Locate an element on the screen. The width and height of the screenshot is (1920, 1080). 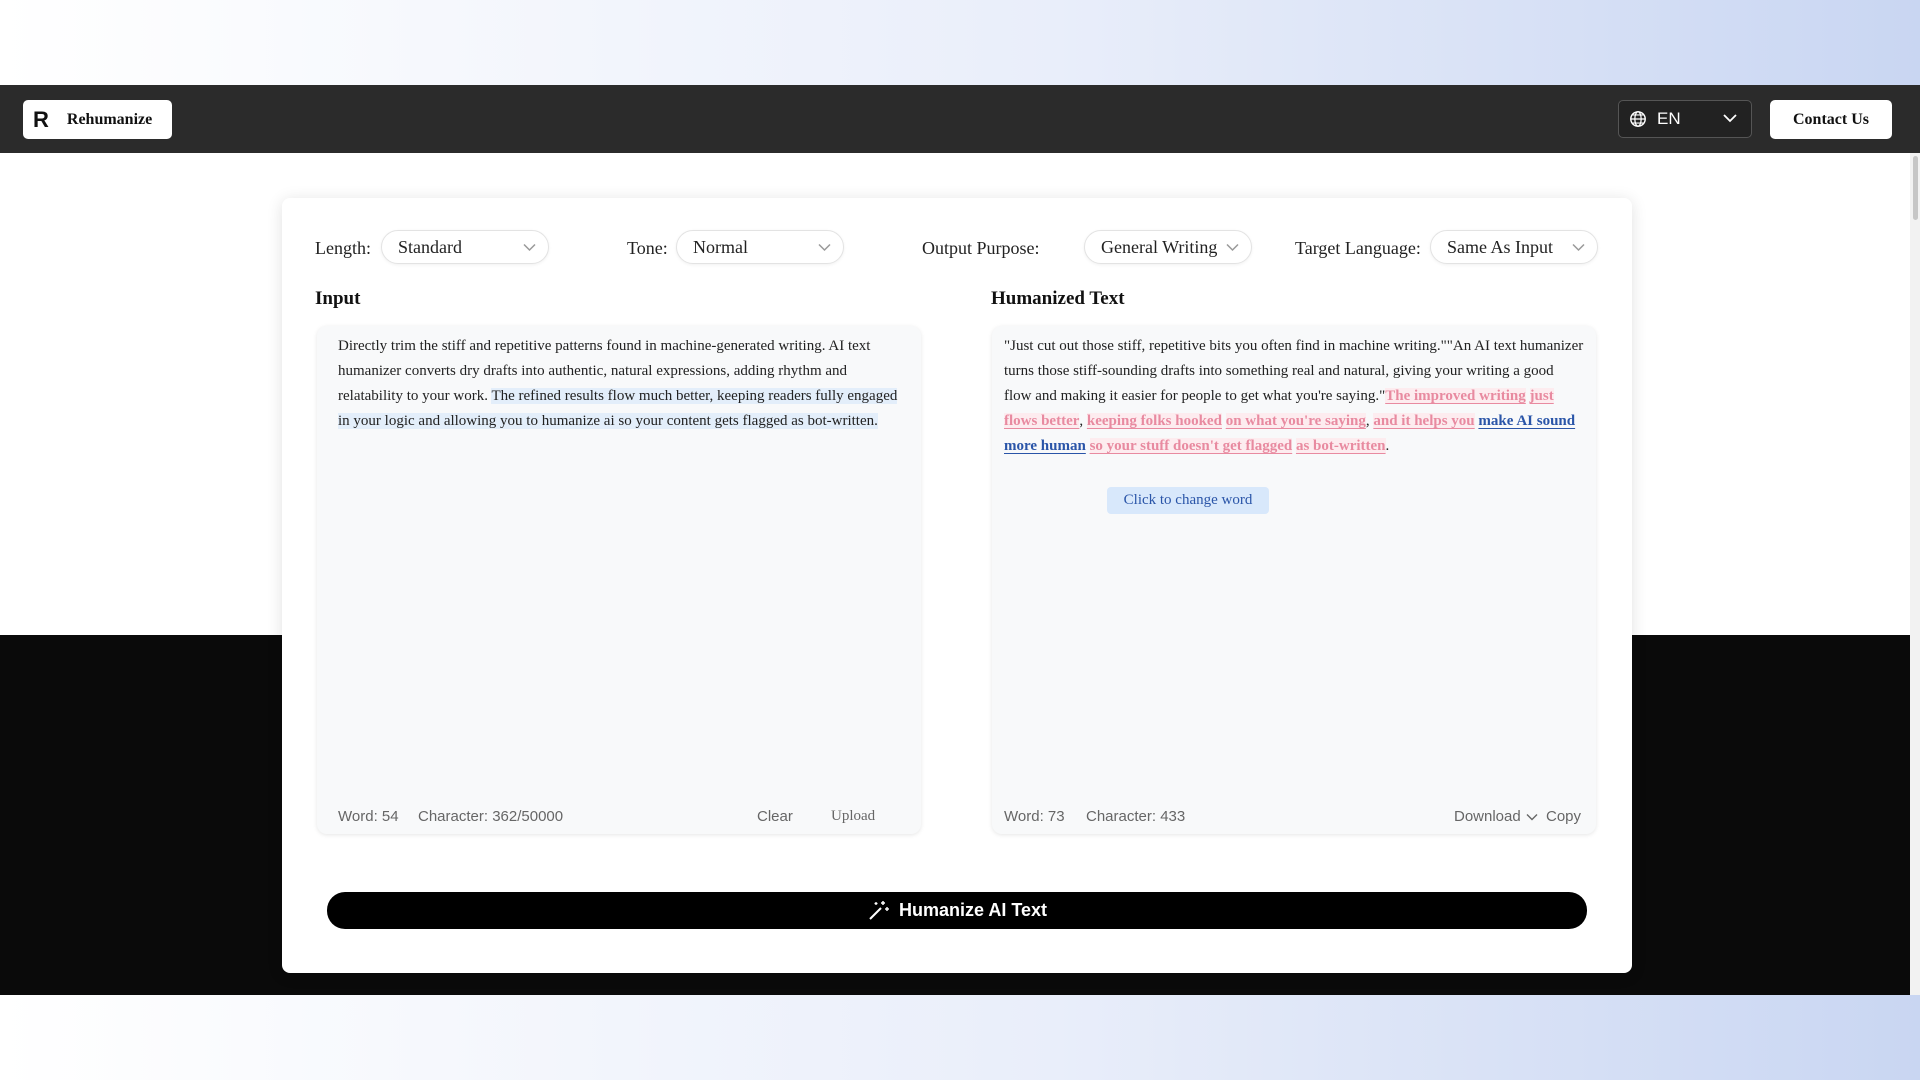
brand-logo: R Rehumanize is located at coordinates (97, 119).